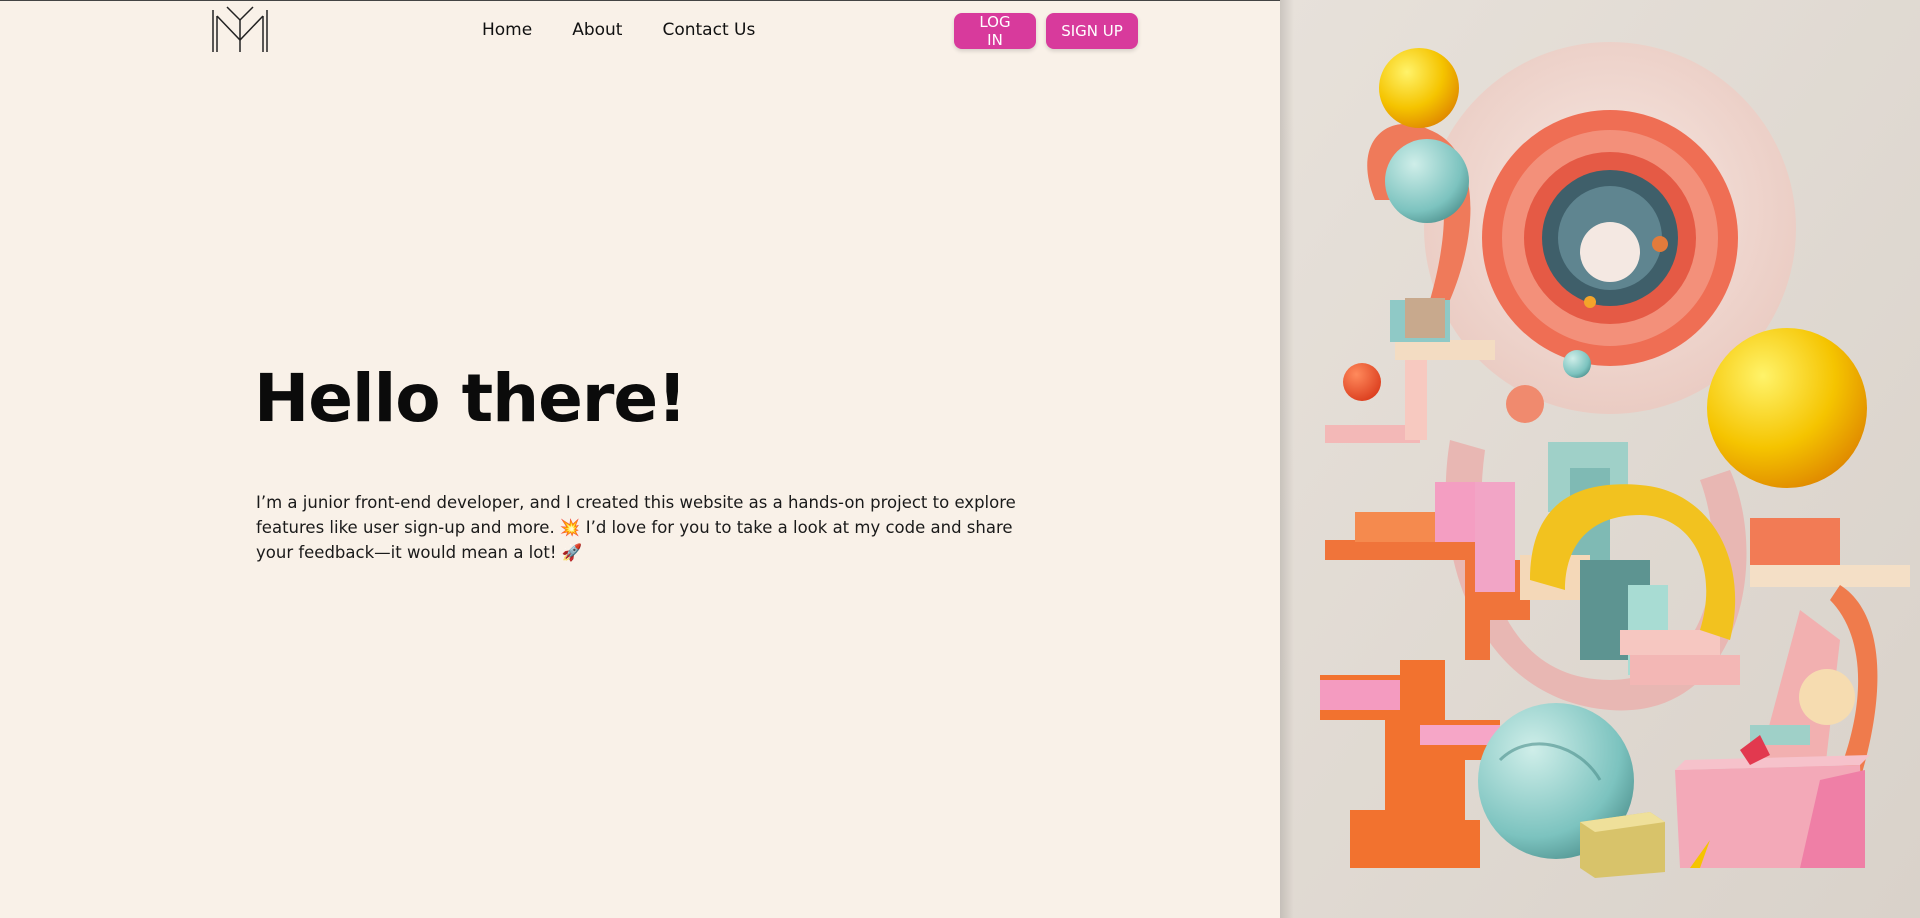  What do you see at coordinates (995, 31) in the screenshot?
I see `login-button: LOG IN` at bounding box center [995, 31].